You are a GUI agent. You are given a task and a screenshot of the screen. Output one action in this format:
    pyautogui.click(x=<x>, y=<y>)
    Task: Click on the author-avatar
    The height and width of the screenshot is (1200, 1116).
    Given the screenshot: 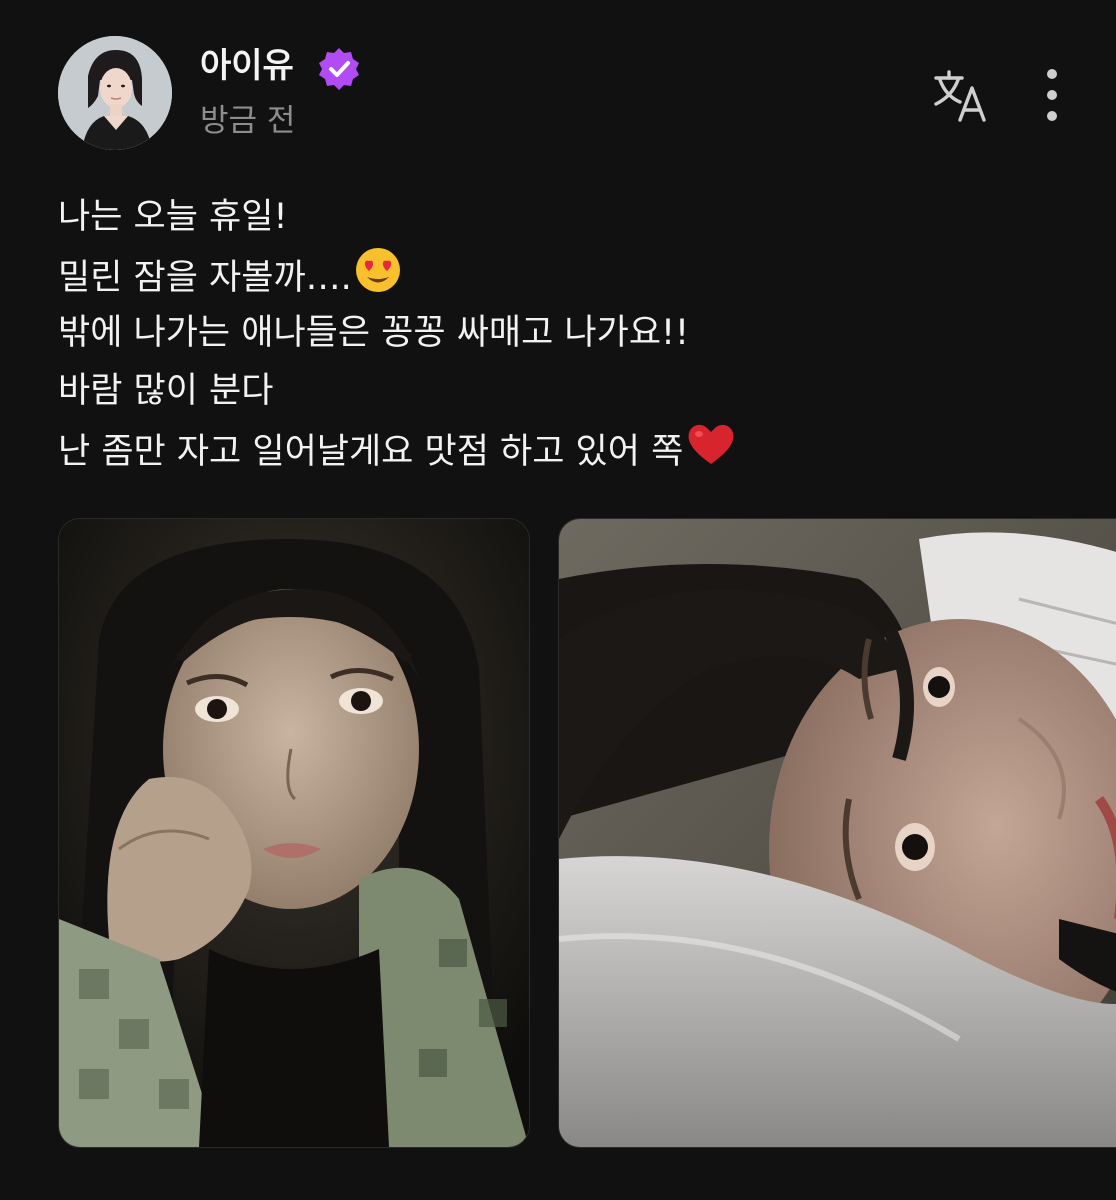 What is the action you would take?
    pyautogui.click(x=115, y=93)
    